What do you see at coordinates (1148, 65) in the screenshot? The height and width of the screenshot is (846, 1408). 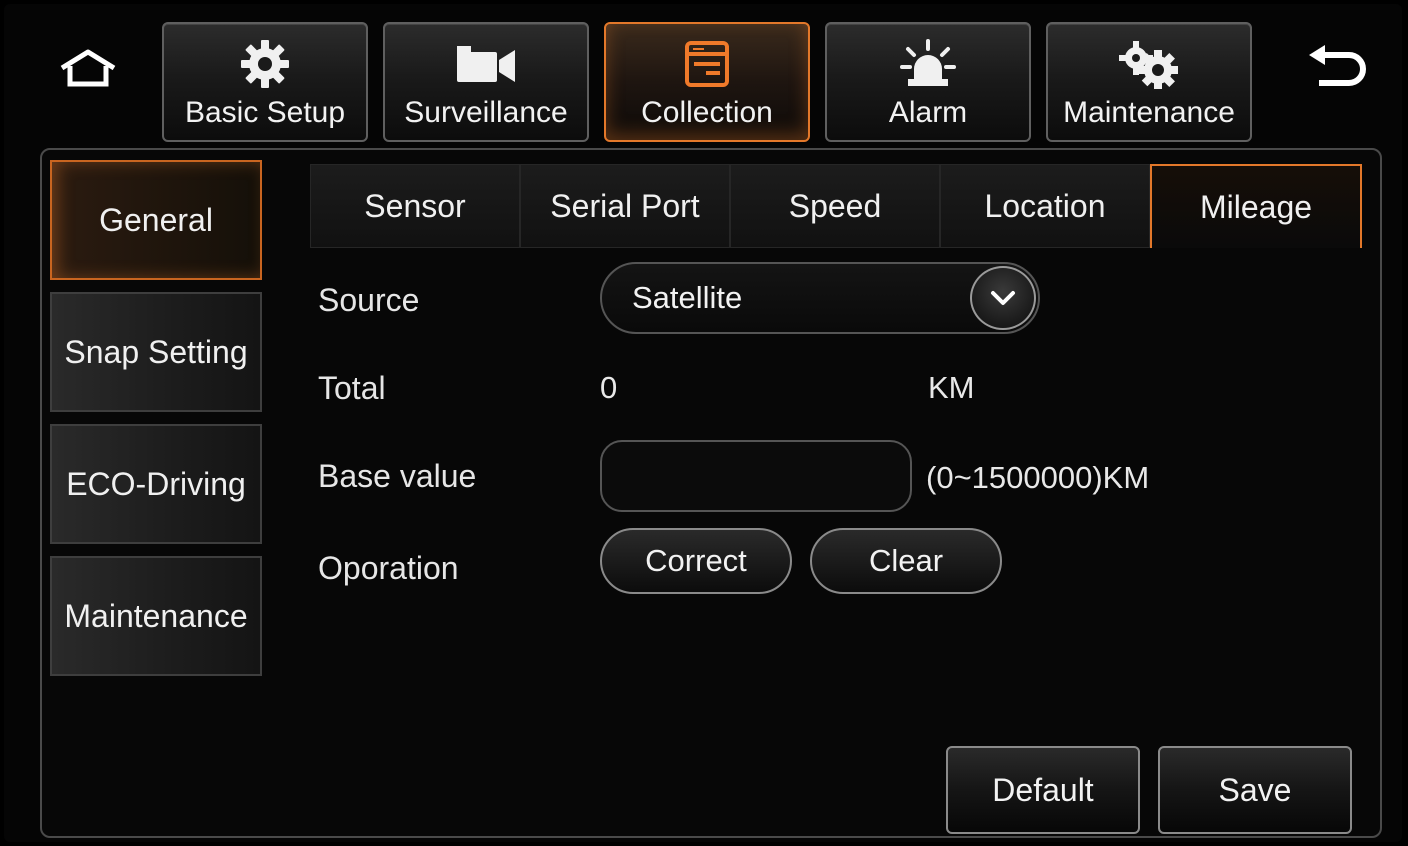 I see `gears-icon` at bounding box center [1148, 65].